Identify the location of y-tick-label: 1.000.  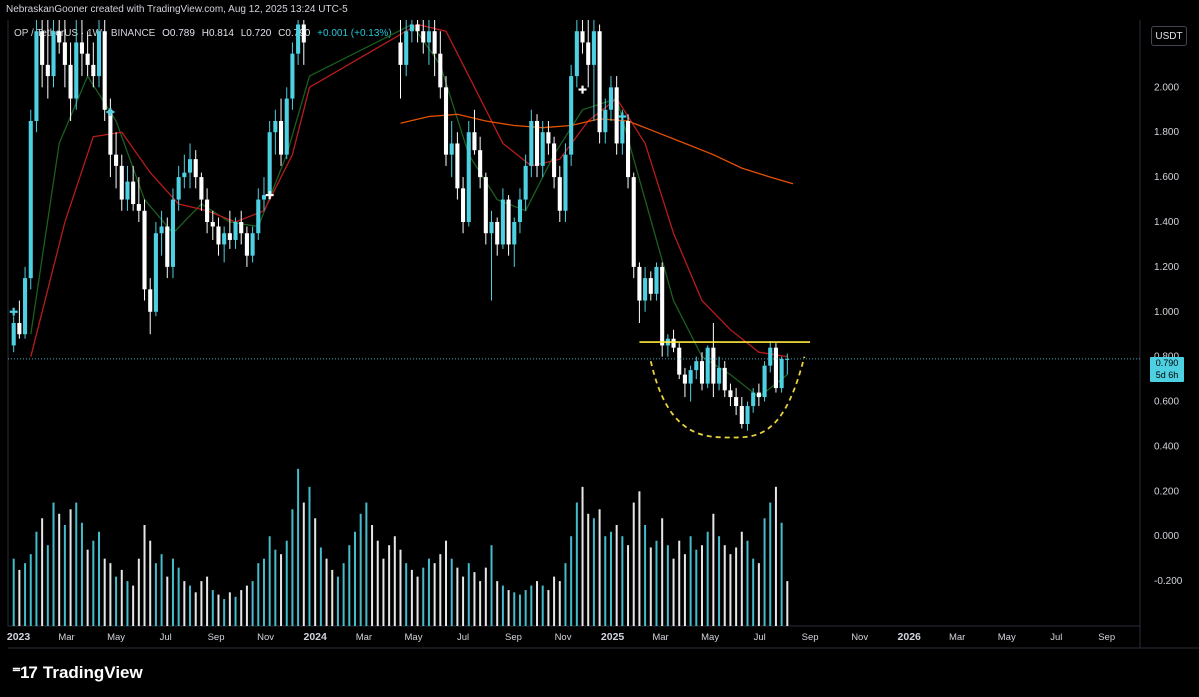
(1166, 312).